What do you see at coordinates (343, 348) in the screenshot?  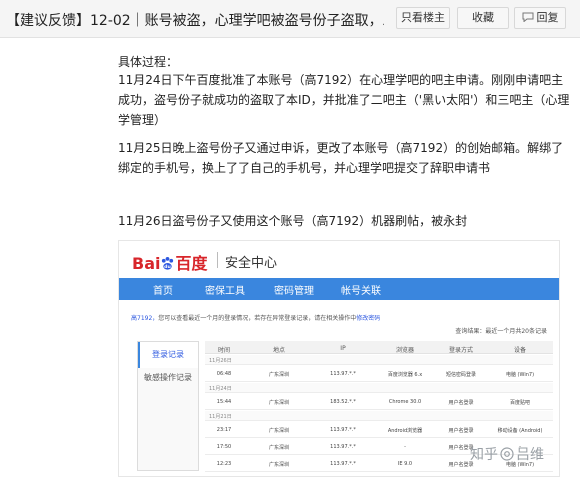 I see `col-ip: IP` at bounding box center [343, 348].